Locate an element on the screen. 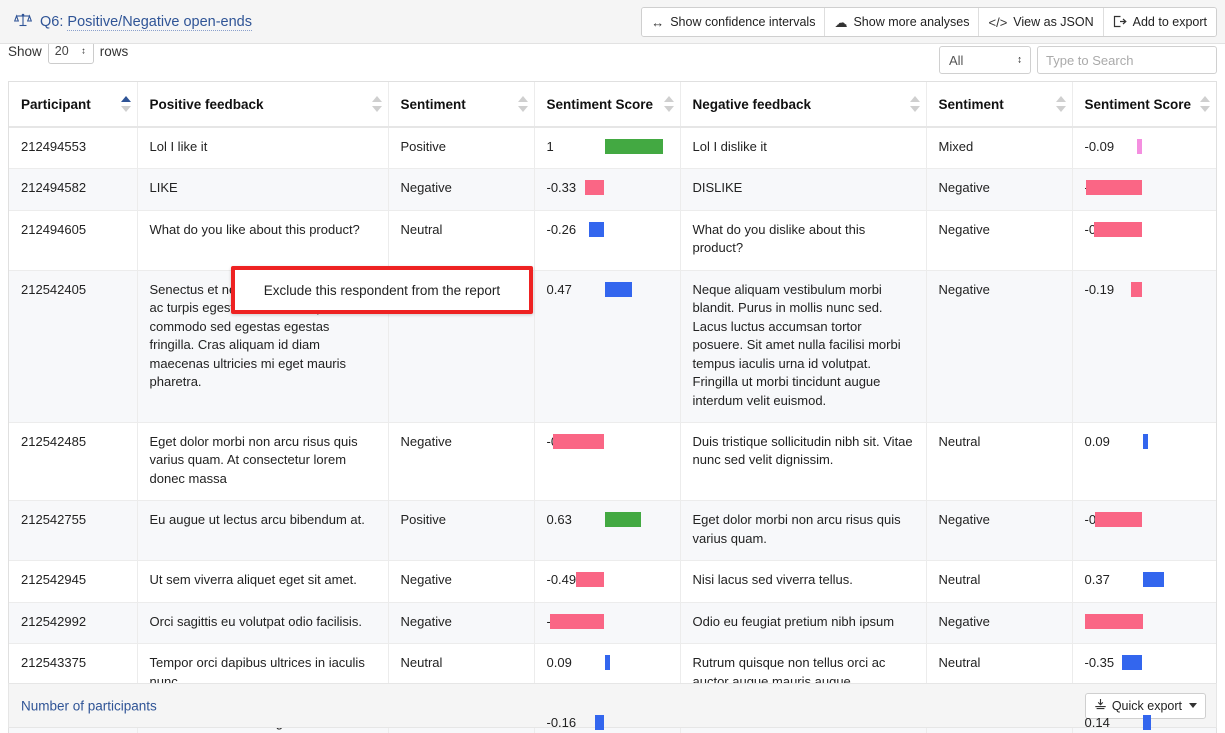  code-icon: </> is located at coordinates (998, 22).